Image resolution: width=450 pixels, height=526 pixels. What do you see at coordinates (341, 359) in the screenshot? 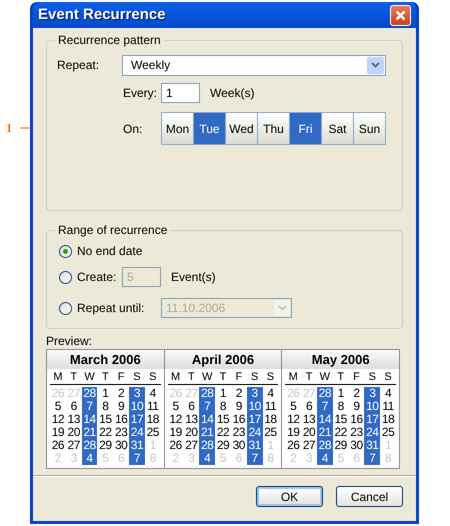
I see `month-title: May 2006` at bounding box center [341, 359].